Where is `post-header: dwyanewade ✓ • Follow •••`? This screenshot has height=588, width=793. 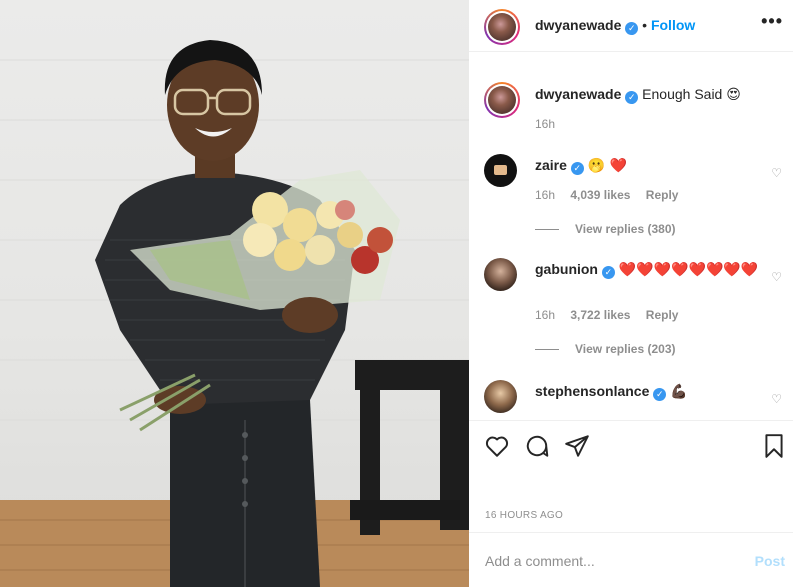 post-header: dwyanewade ✓ • Follow ••• is located at coordinates (631, 26).